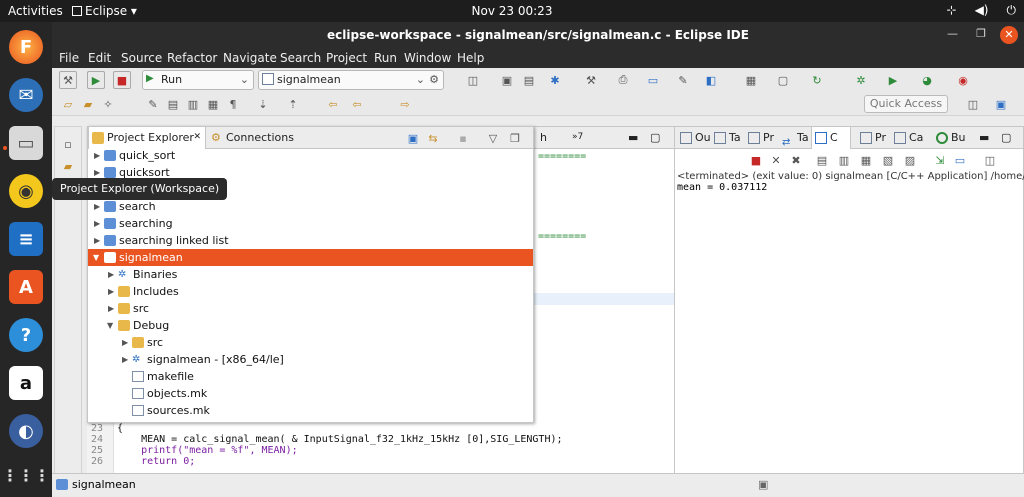 The width and height of the screenshot is (1024, 497). I want to click on menu-file: File, so click(69, 58).